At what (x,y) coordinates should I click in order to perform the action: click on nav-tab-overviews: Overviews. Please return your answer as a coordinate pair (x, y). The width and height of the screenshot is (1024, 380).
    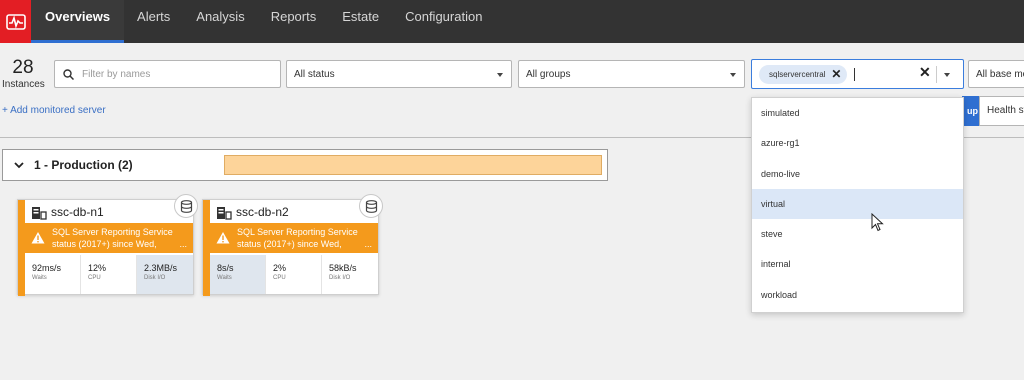
    Looking at the image, I should click on (78, 21).